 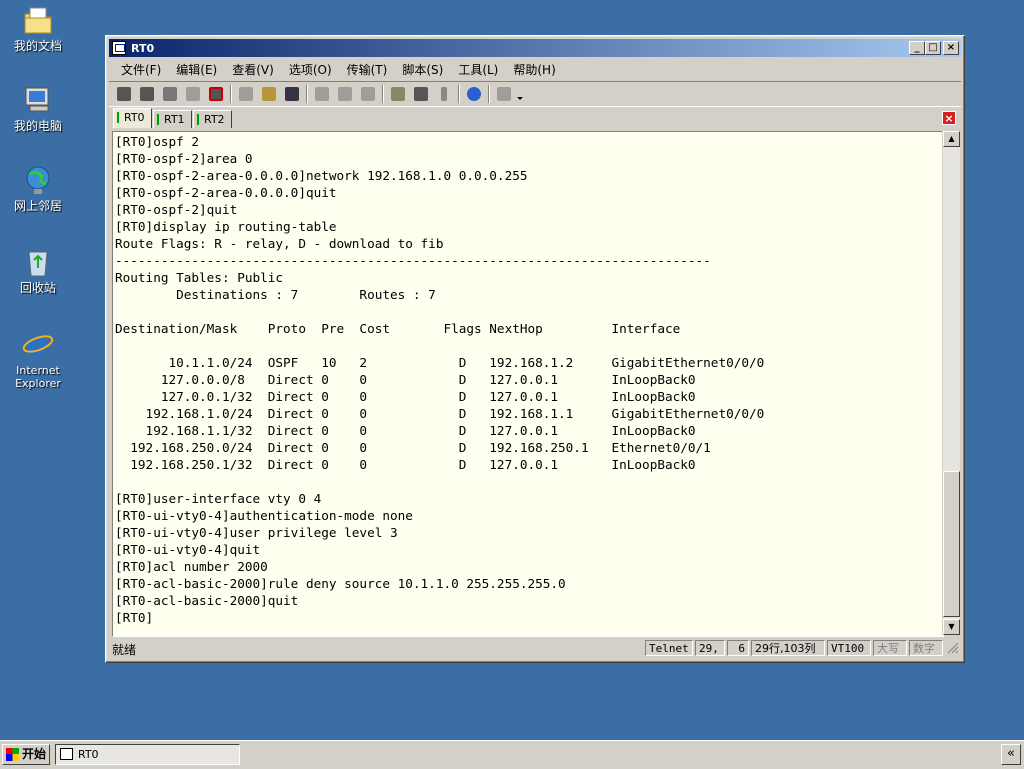 What do you see at coordinates (951, 383) in the screenshot?
I see `vertical-scrollbar: ▲ ▼` at bounding box center [951, 383].